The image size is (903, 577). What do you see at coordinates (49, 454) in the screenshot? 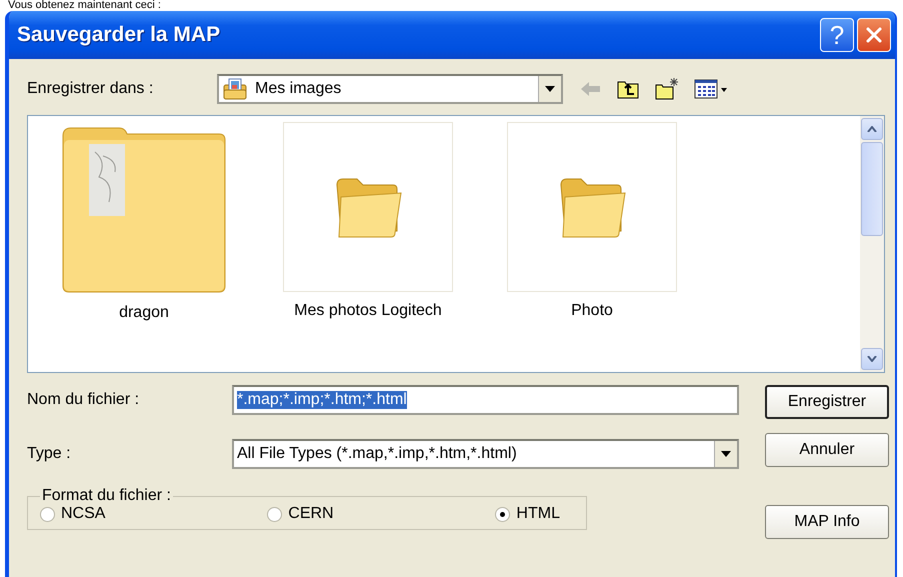
I see `file-type-label: Type :` at bounding box center [49, 454].